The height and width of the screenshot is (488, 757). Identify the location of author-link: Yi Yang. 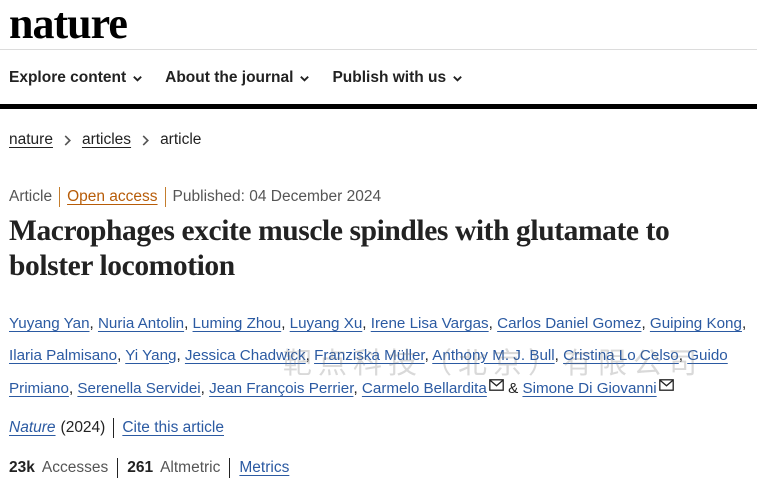
(150, 355).